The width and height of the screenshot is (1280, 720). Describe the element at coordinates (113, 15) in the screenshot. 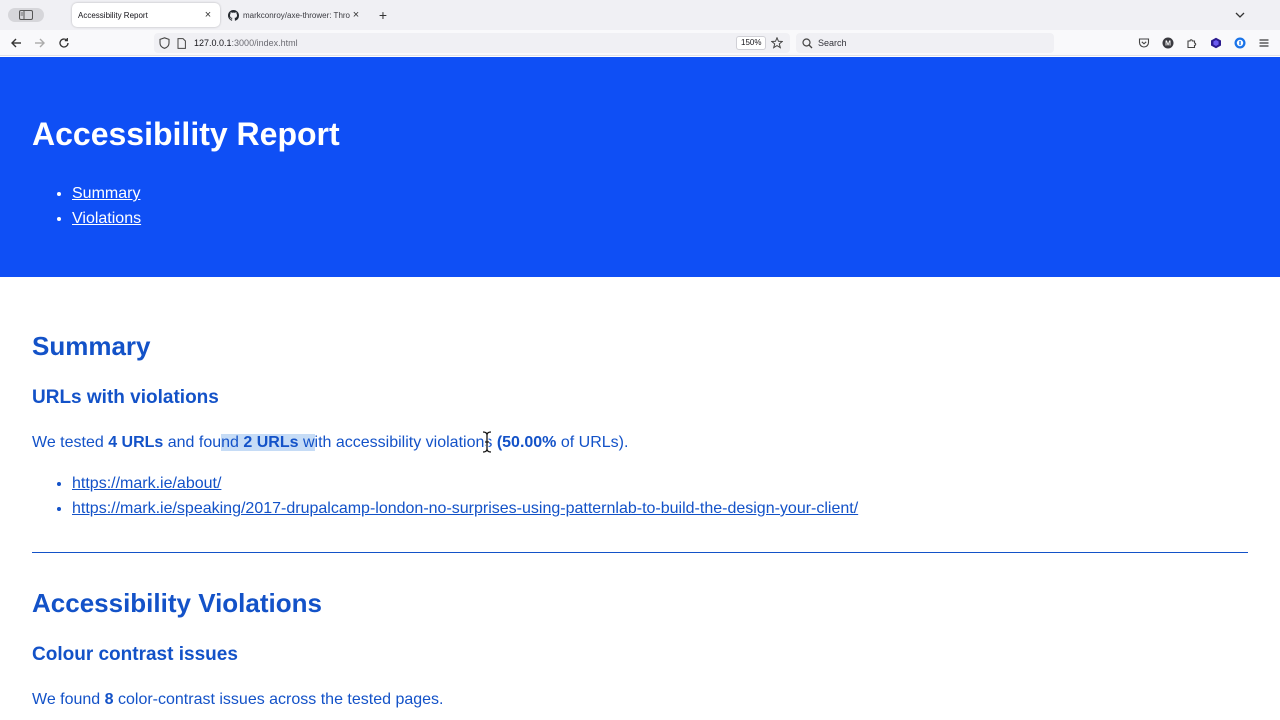

I see `tab-title: Accessibility Report` at that location.